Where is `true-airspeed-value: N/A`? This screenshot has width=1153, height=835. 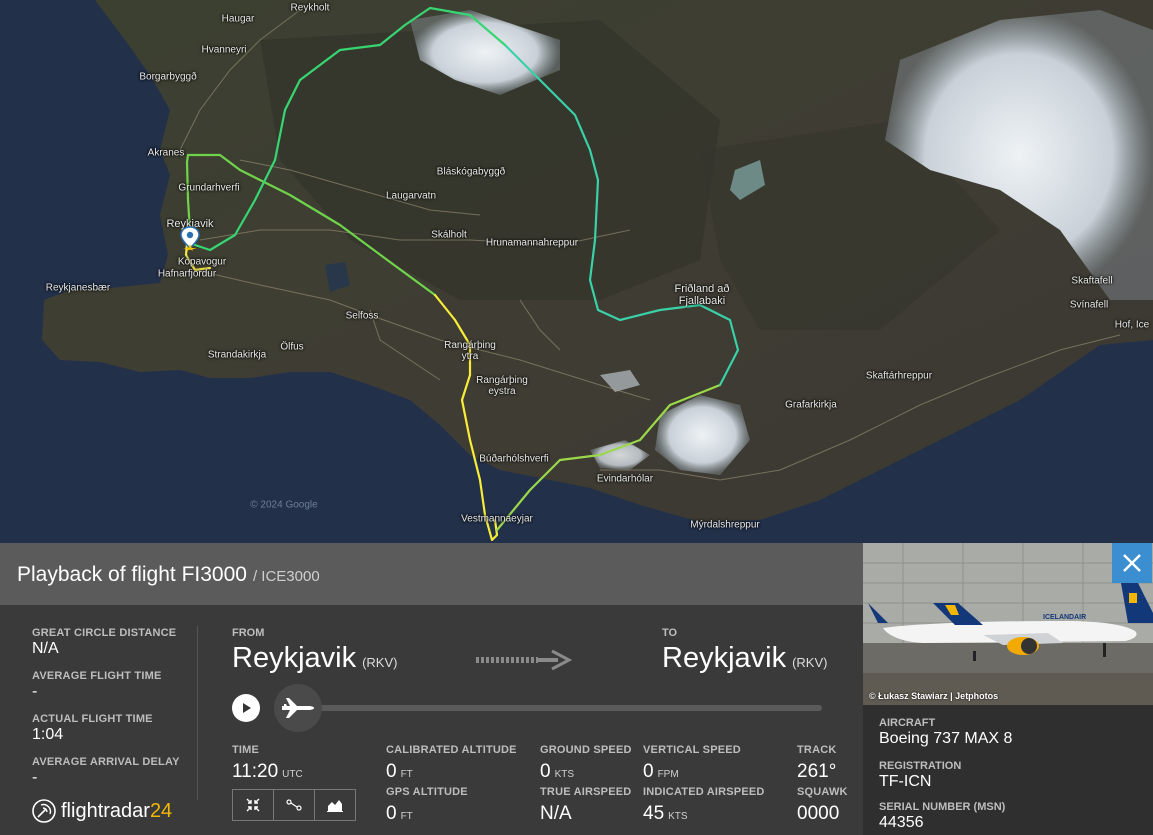 true-airspeed-value: N/A is located at coordinates (556, 813).